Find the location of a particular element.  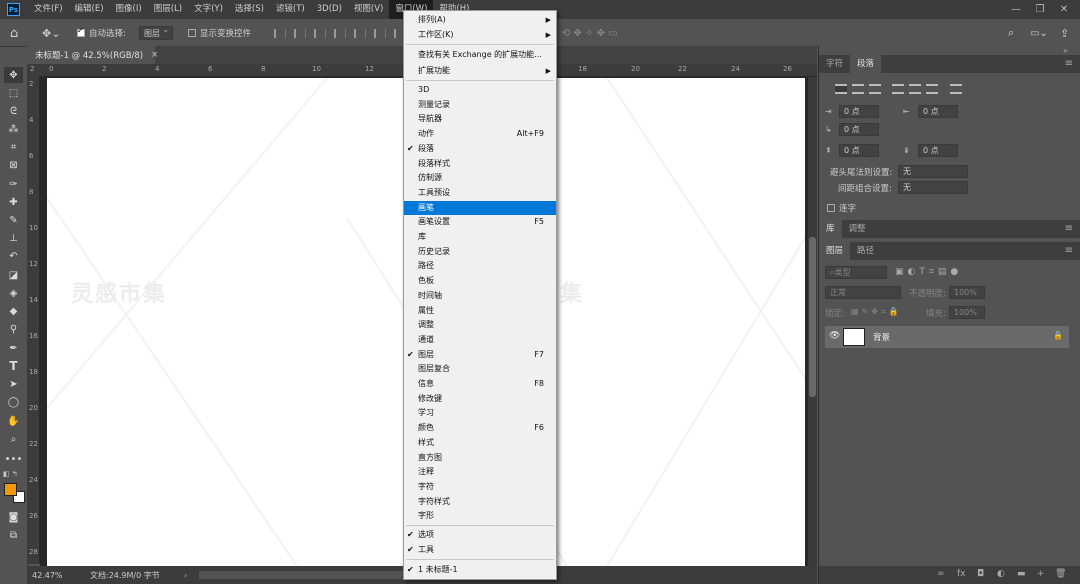

opacity-field: 100% is located at coordinates (967, 292).